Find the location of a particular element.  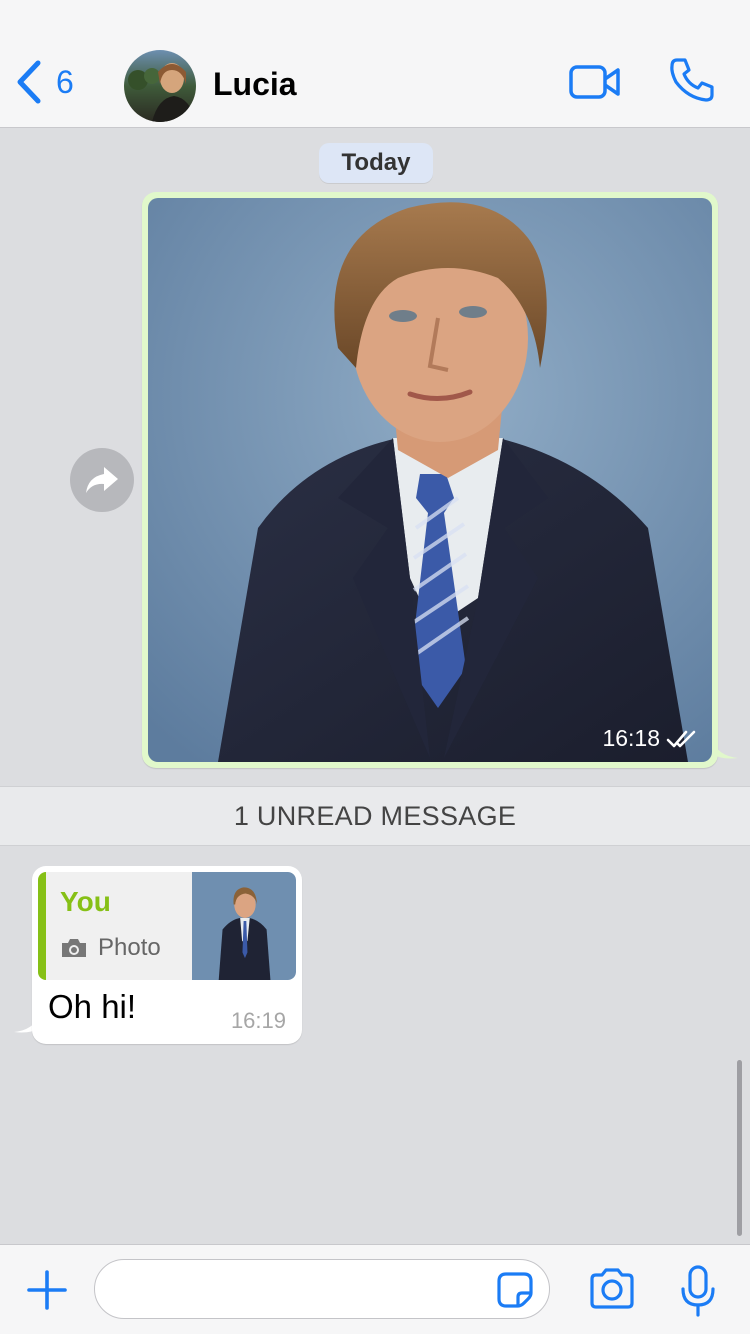

share-arrow-icon is located at coordinates (102, 480).